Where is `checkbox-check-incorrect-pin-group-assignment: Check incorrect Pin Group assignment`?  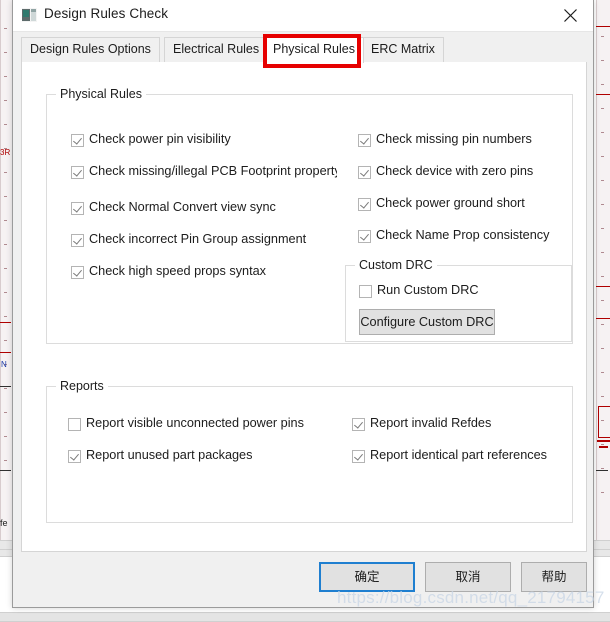 checkbox-check-incorrect-pin-group-assignment: Check incorrect Pin Group assignment is located at coordinates (188, 239).